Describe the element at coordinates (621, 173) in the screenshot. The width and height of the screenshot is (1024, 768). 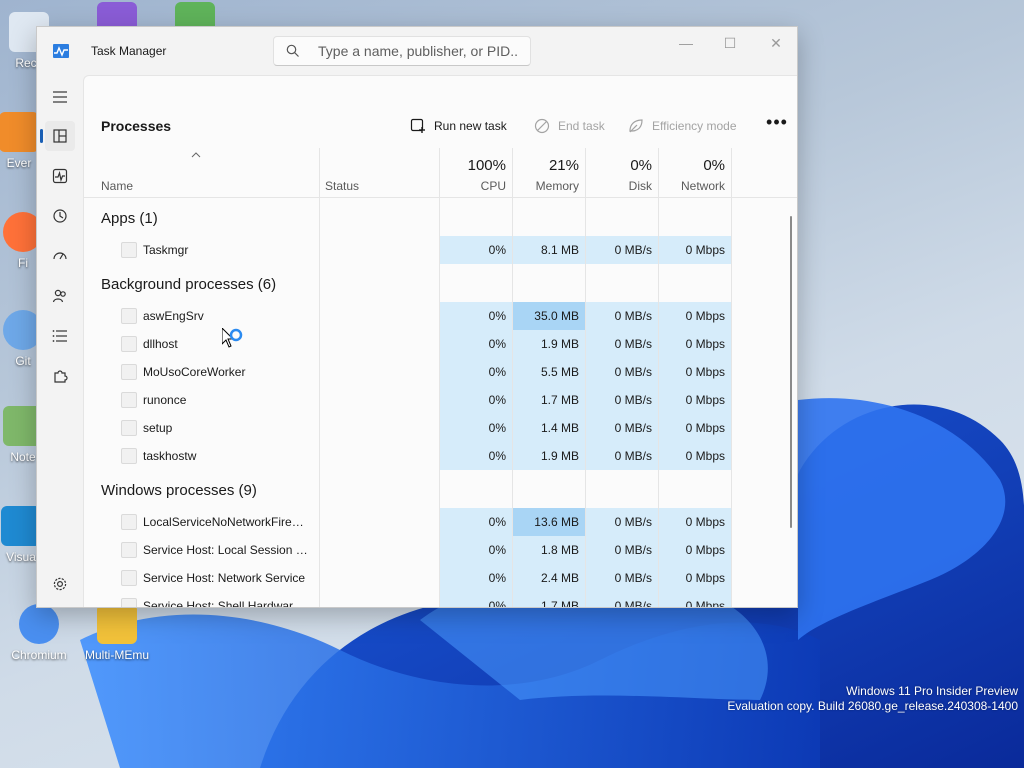
I see `column-header-disk: 0% Disk` at that location.